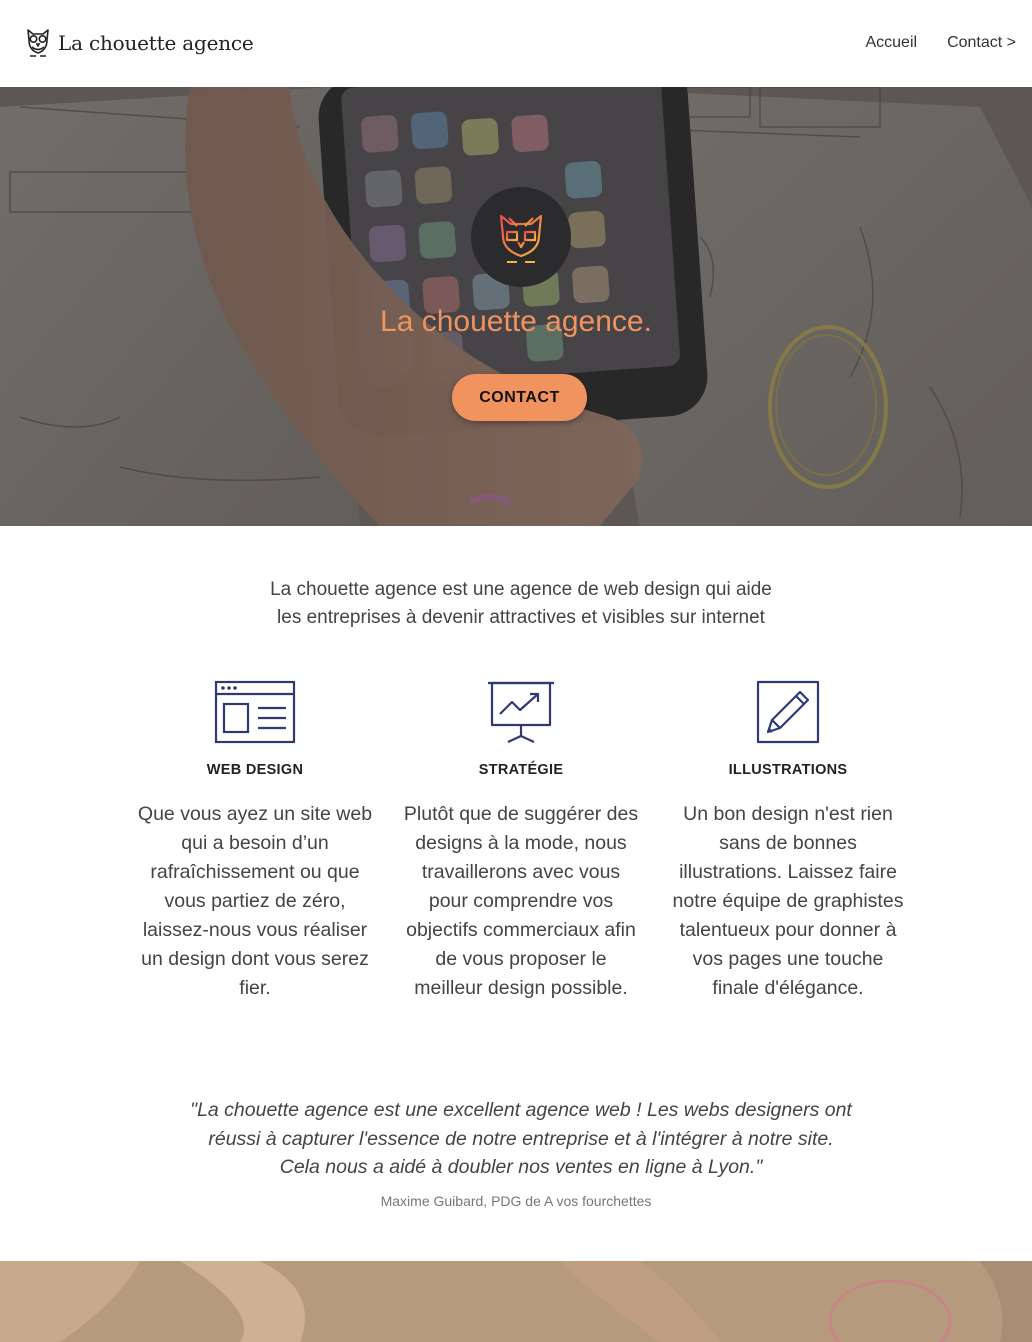 The image size is (1032, 1342). I want to click on bottom-image-band, so click(516, 1301).